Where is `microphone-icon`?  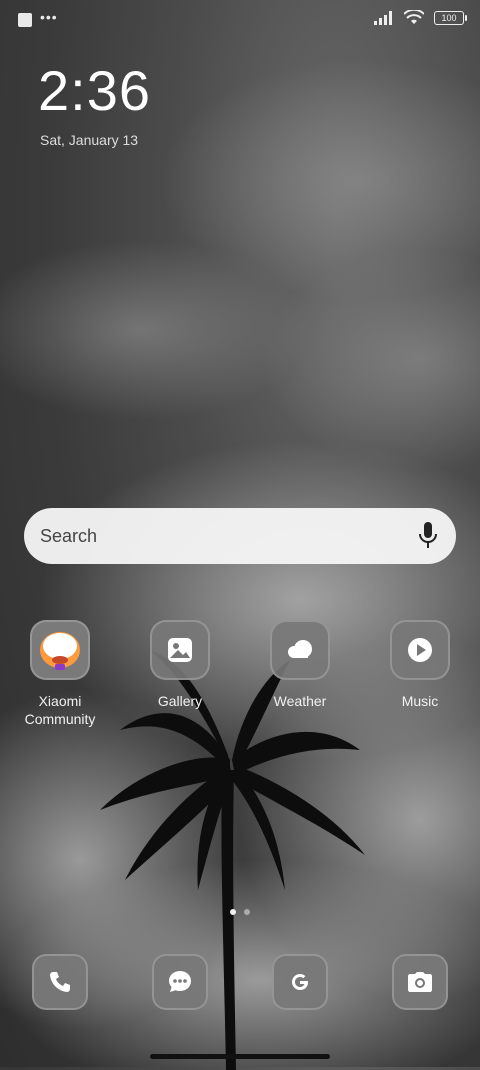
microphone-icon is located at coordinates (428, 536).